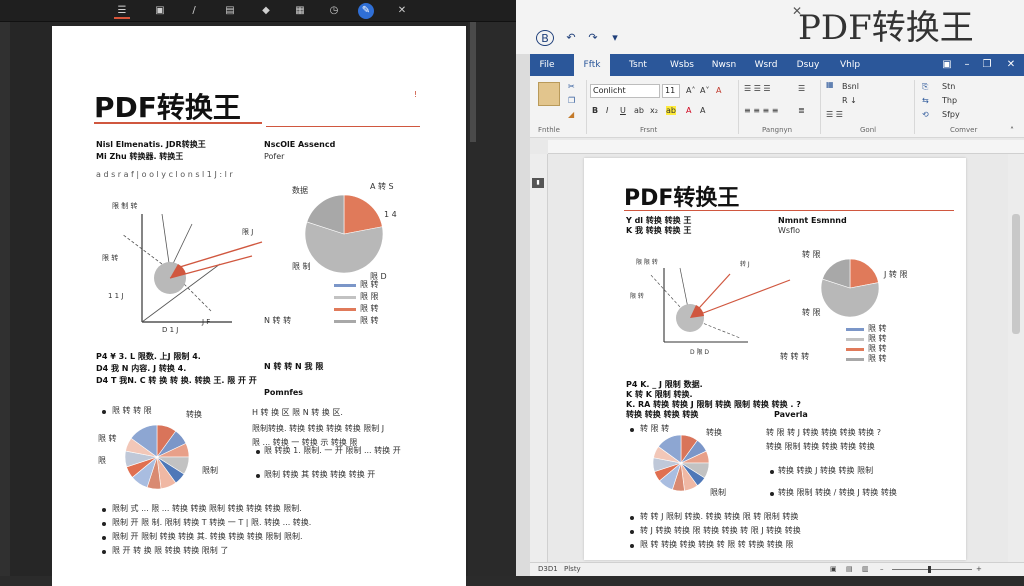 This screenshot has height=586, width=1024. I want to click on pdf-scrollbar, so click(492, 299).